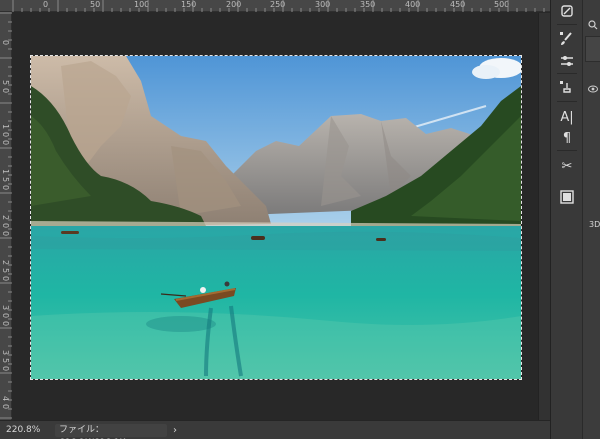  What do you see at coordinates (111, 431) in the screenshot?
I see `file-size-info: ファイル：696.1K/696.1K` at bounding box center [111, 431].